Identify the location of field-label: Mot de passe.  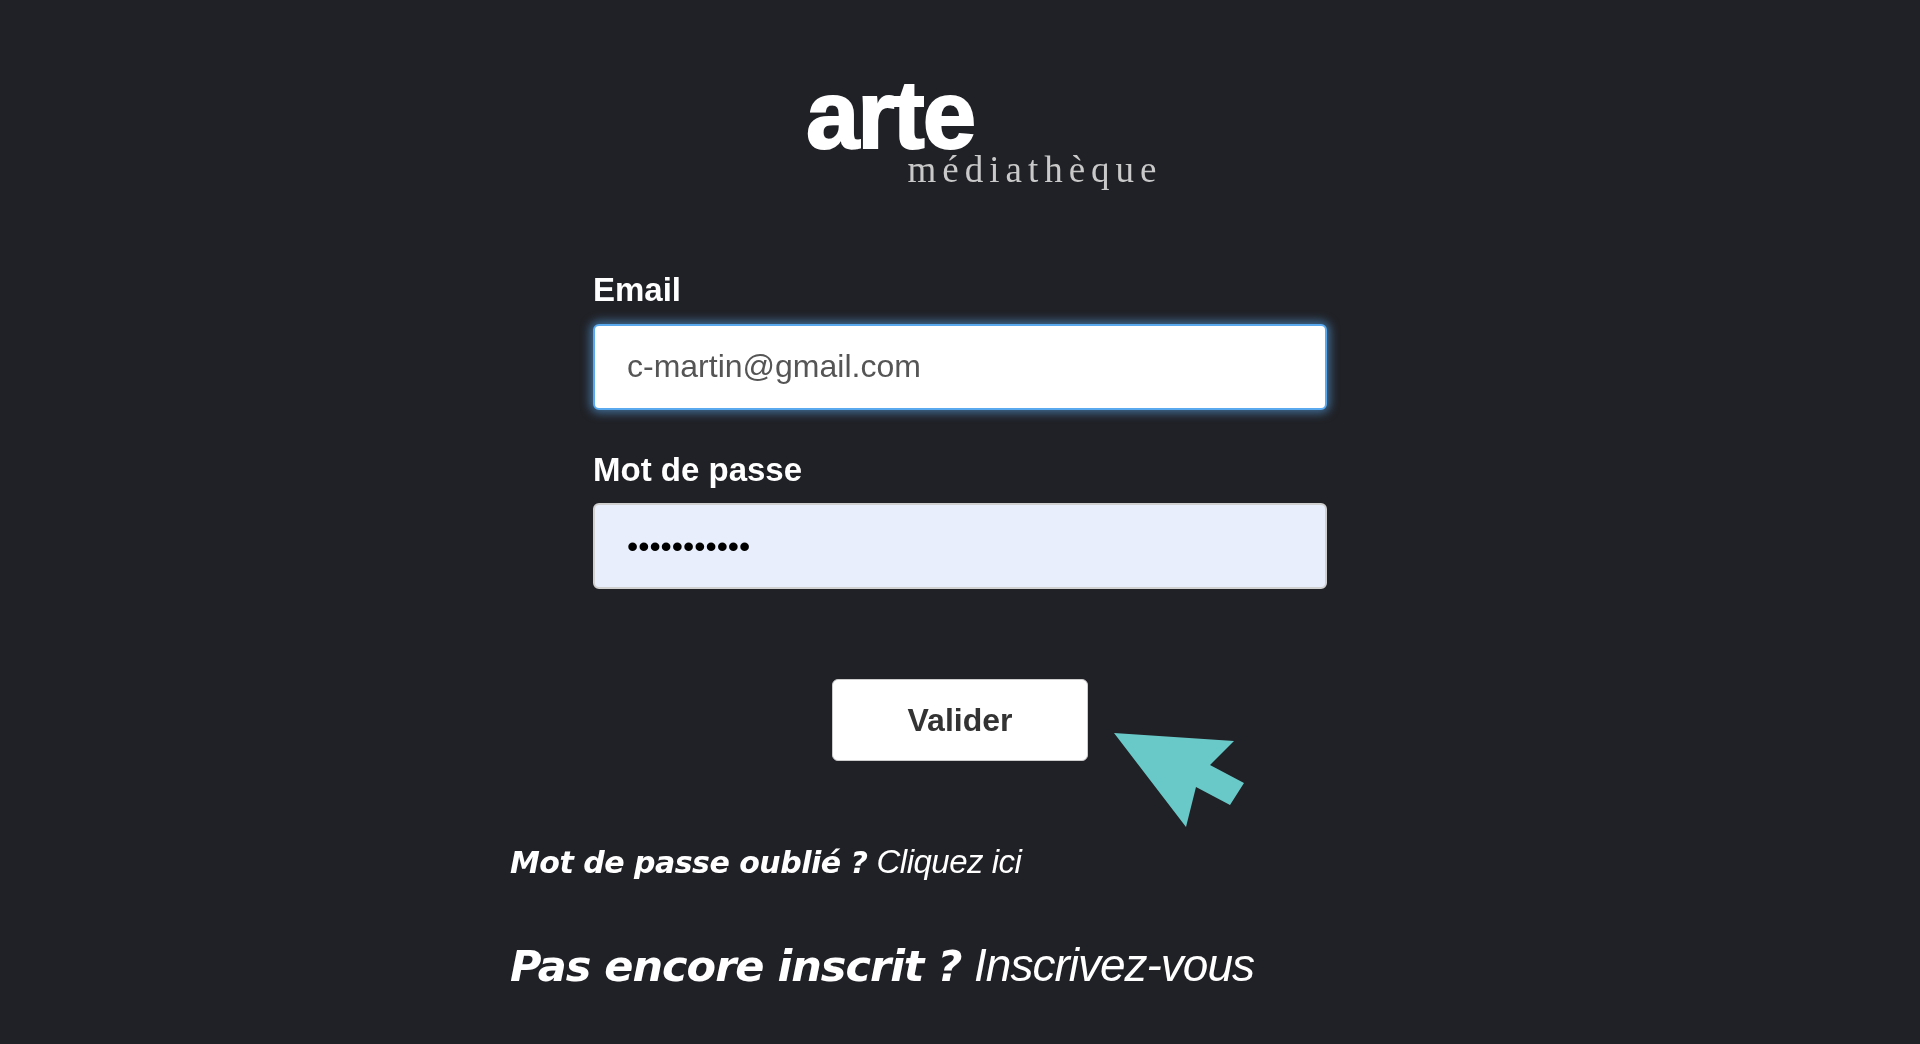
(698, 469).